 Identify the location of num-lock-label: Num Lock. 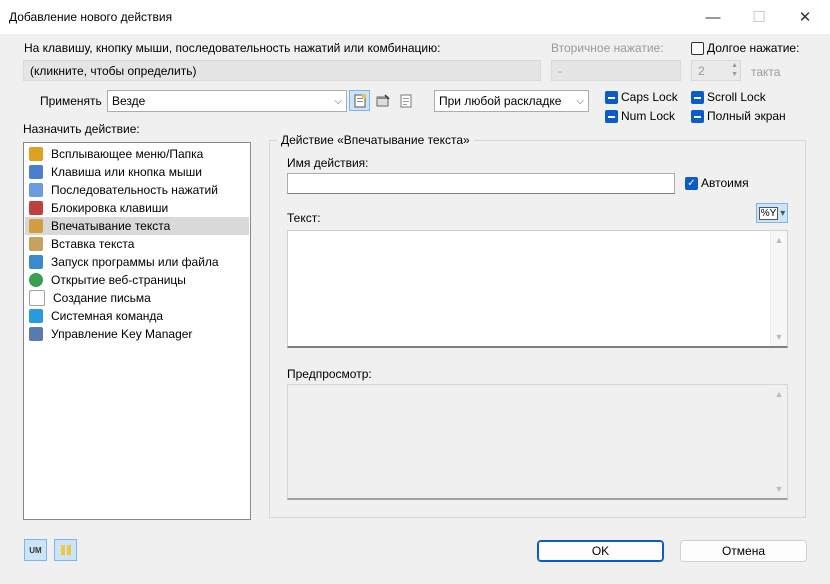
(648, 116).